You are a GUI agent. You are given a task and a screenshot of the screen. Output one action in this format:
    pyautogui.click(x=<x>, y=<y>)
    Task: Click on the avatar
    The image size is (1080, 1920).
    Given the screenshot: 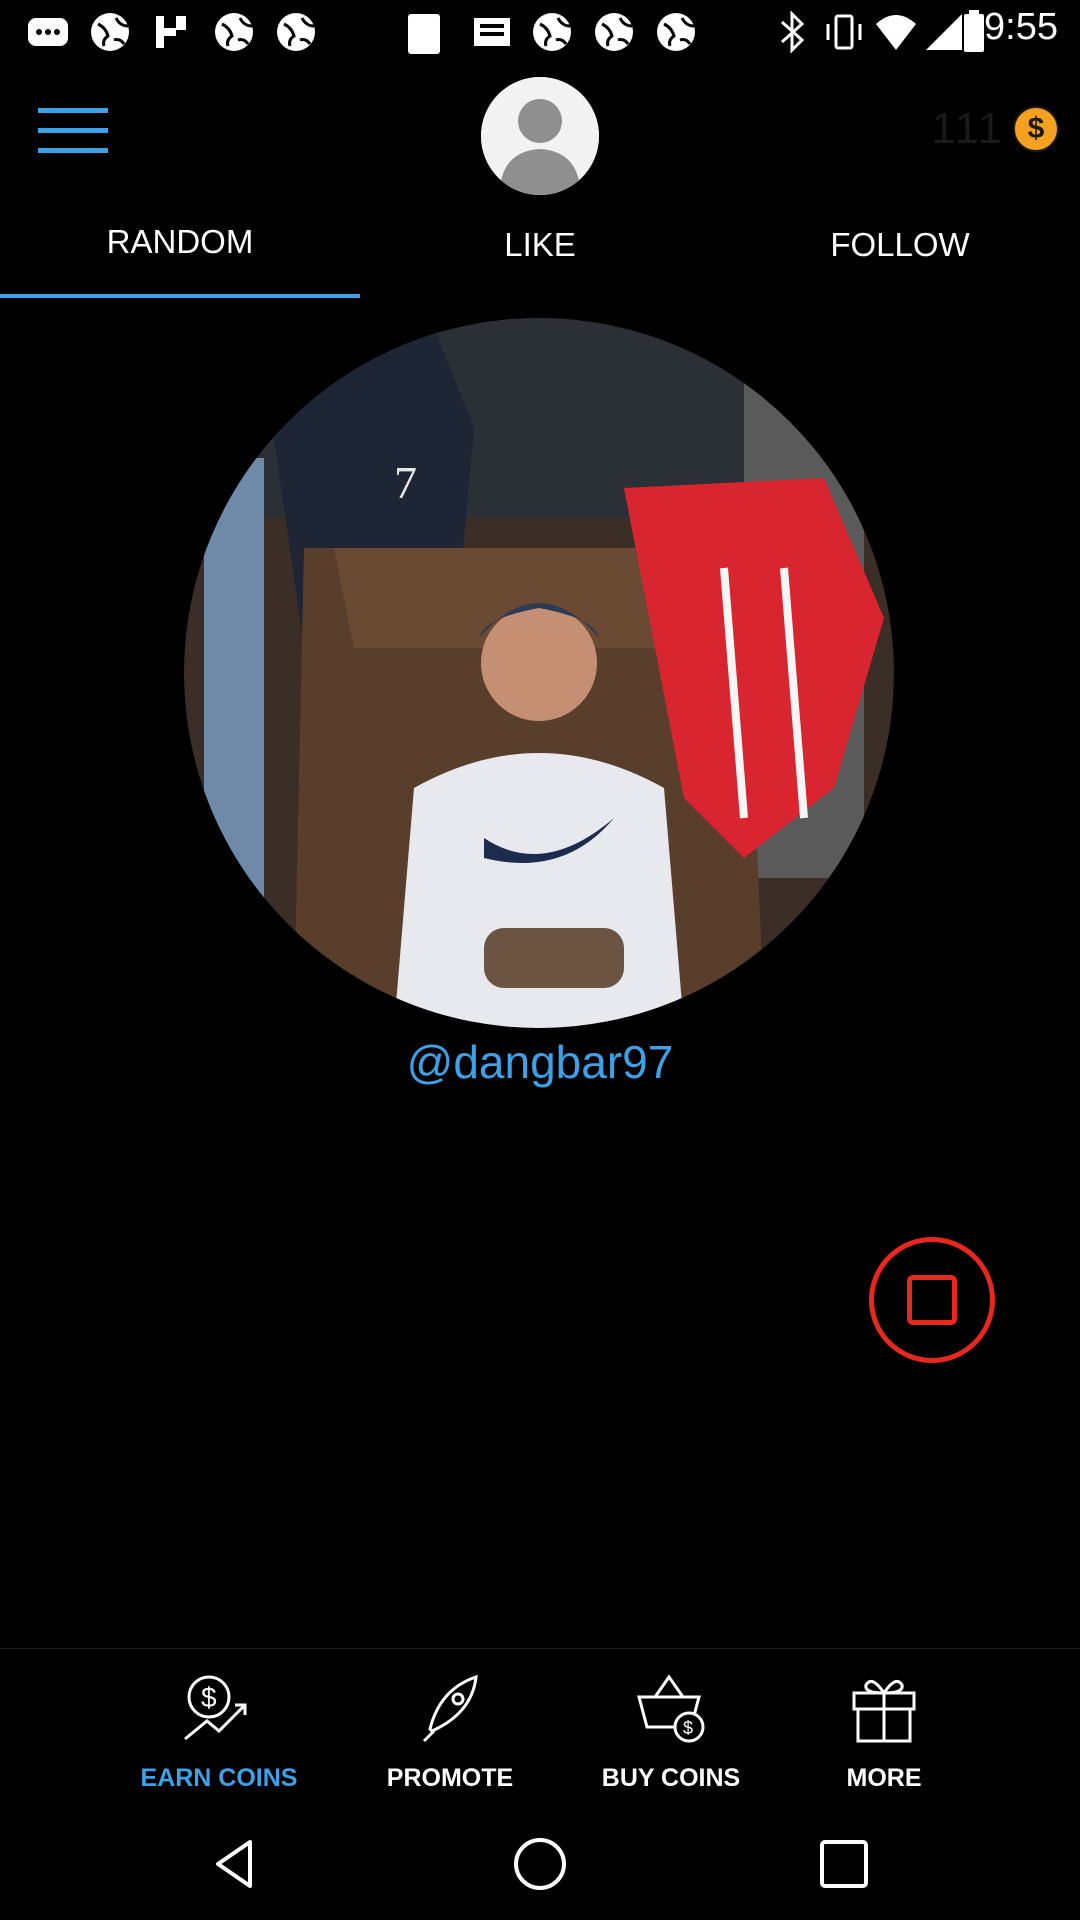 What is the action you would take?
    pyautogui.click(x=540, y=136)
    